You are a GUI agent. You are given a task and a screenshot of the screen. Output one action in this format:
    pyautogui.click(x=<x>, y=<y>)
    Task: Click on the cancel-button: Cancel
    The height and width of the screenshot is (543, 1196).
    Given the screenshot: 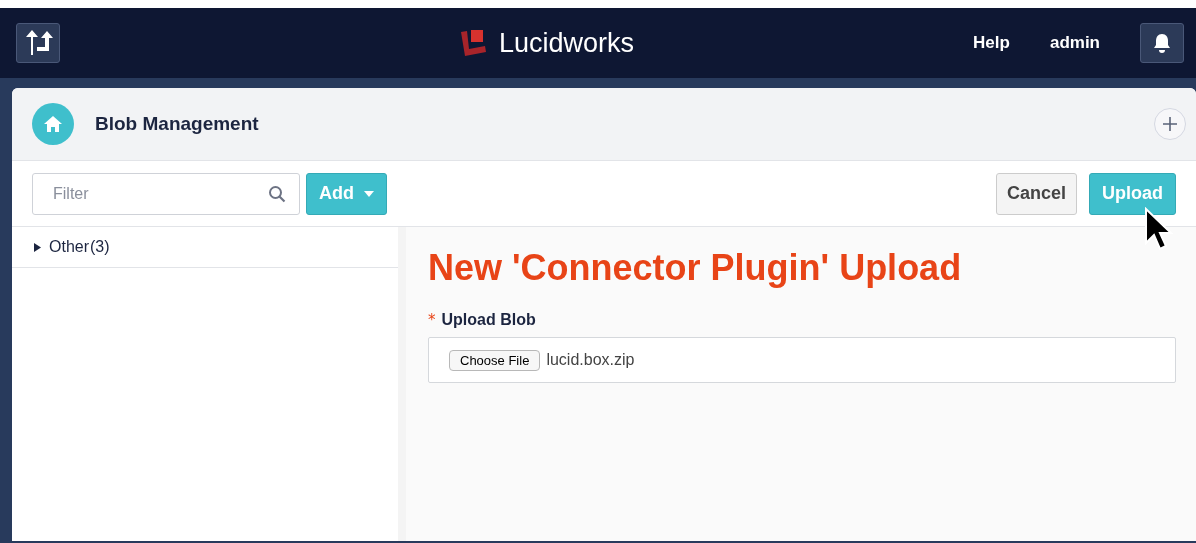 What is the action you would take?
    pyautogui.click(x=1036, y=193)
    